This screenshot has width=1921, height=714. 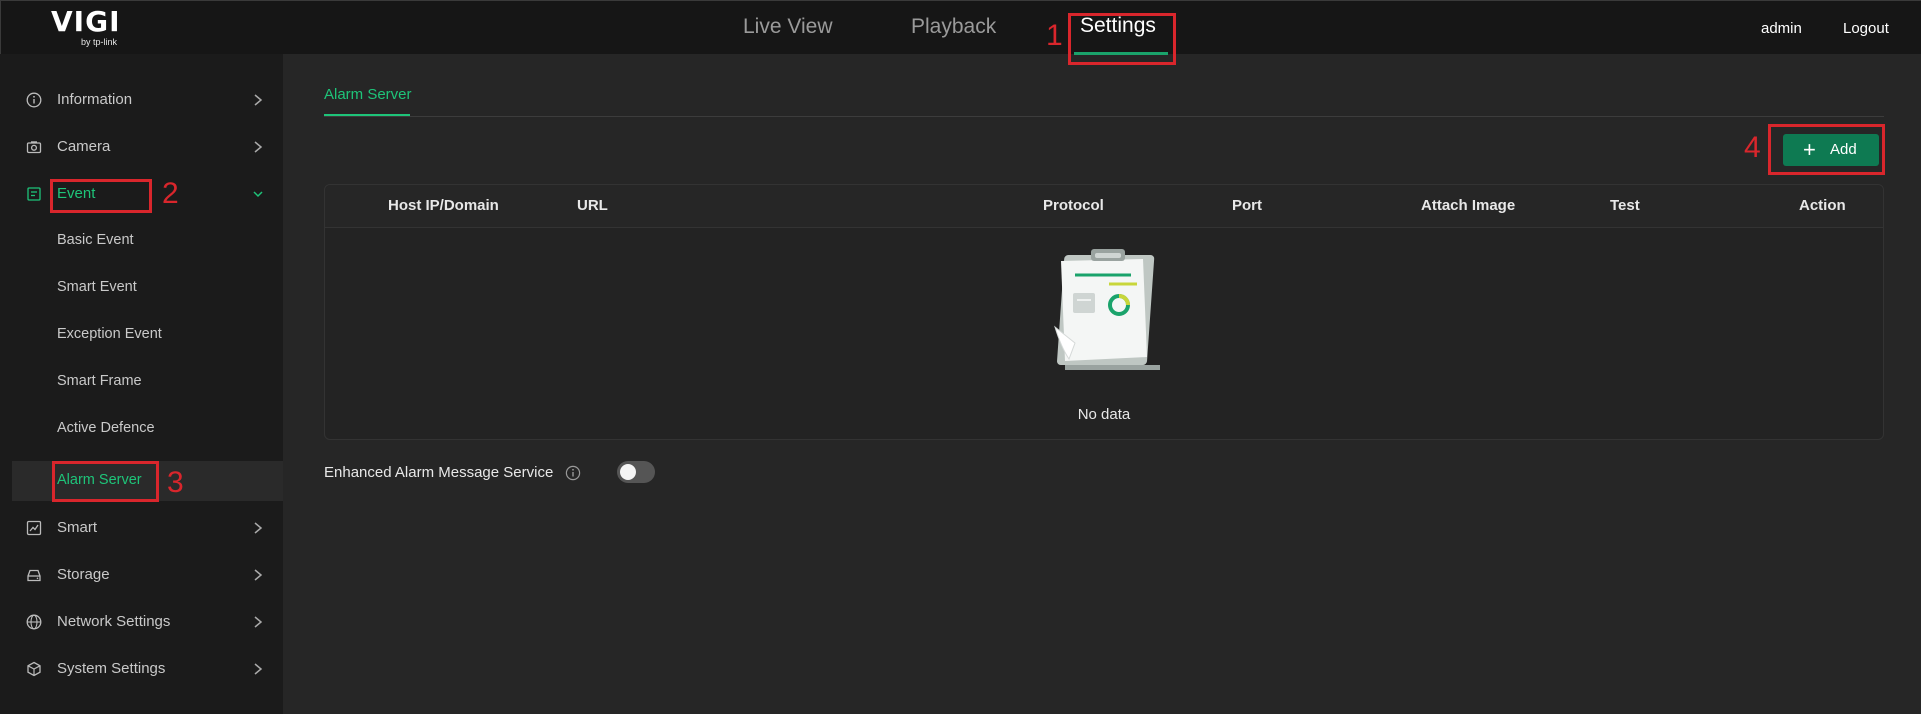 What do you see at coordinates (1104, 414) in the screenshot?
I see `empty-state-text: No data` at bounding box center [1104, 414].